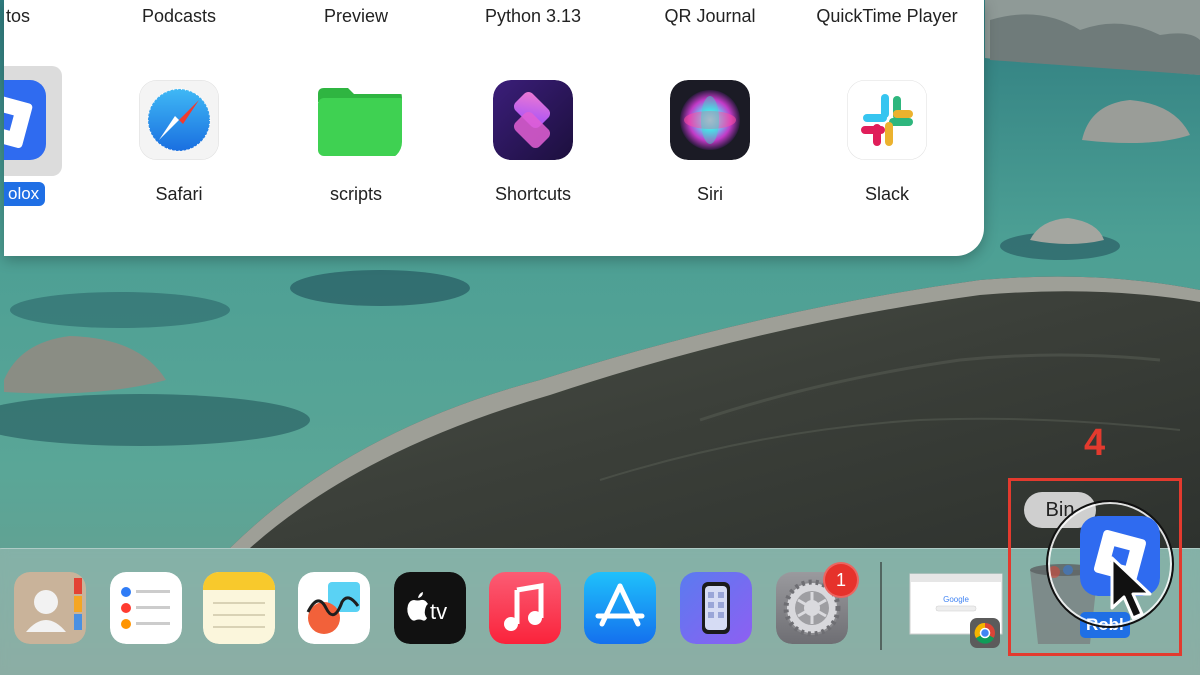 The width and height of the screenshot is (1200, 675). What do you see at coordinates (50, 608) in the screenshot?
I see `contacts-icon` at bounding box center [50, 608].